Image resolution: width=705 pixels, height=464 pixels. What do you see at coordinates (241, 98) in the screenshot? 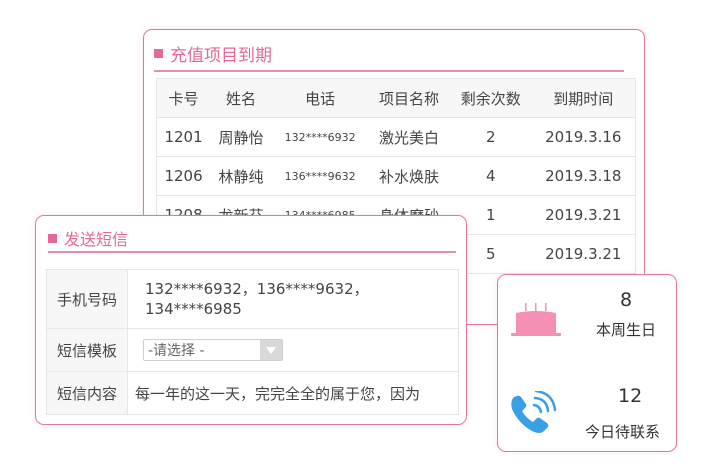
I see `header-name: 姓名` at bounding box center [241, 98].